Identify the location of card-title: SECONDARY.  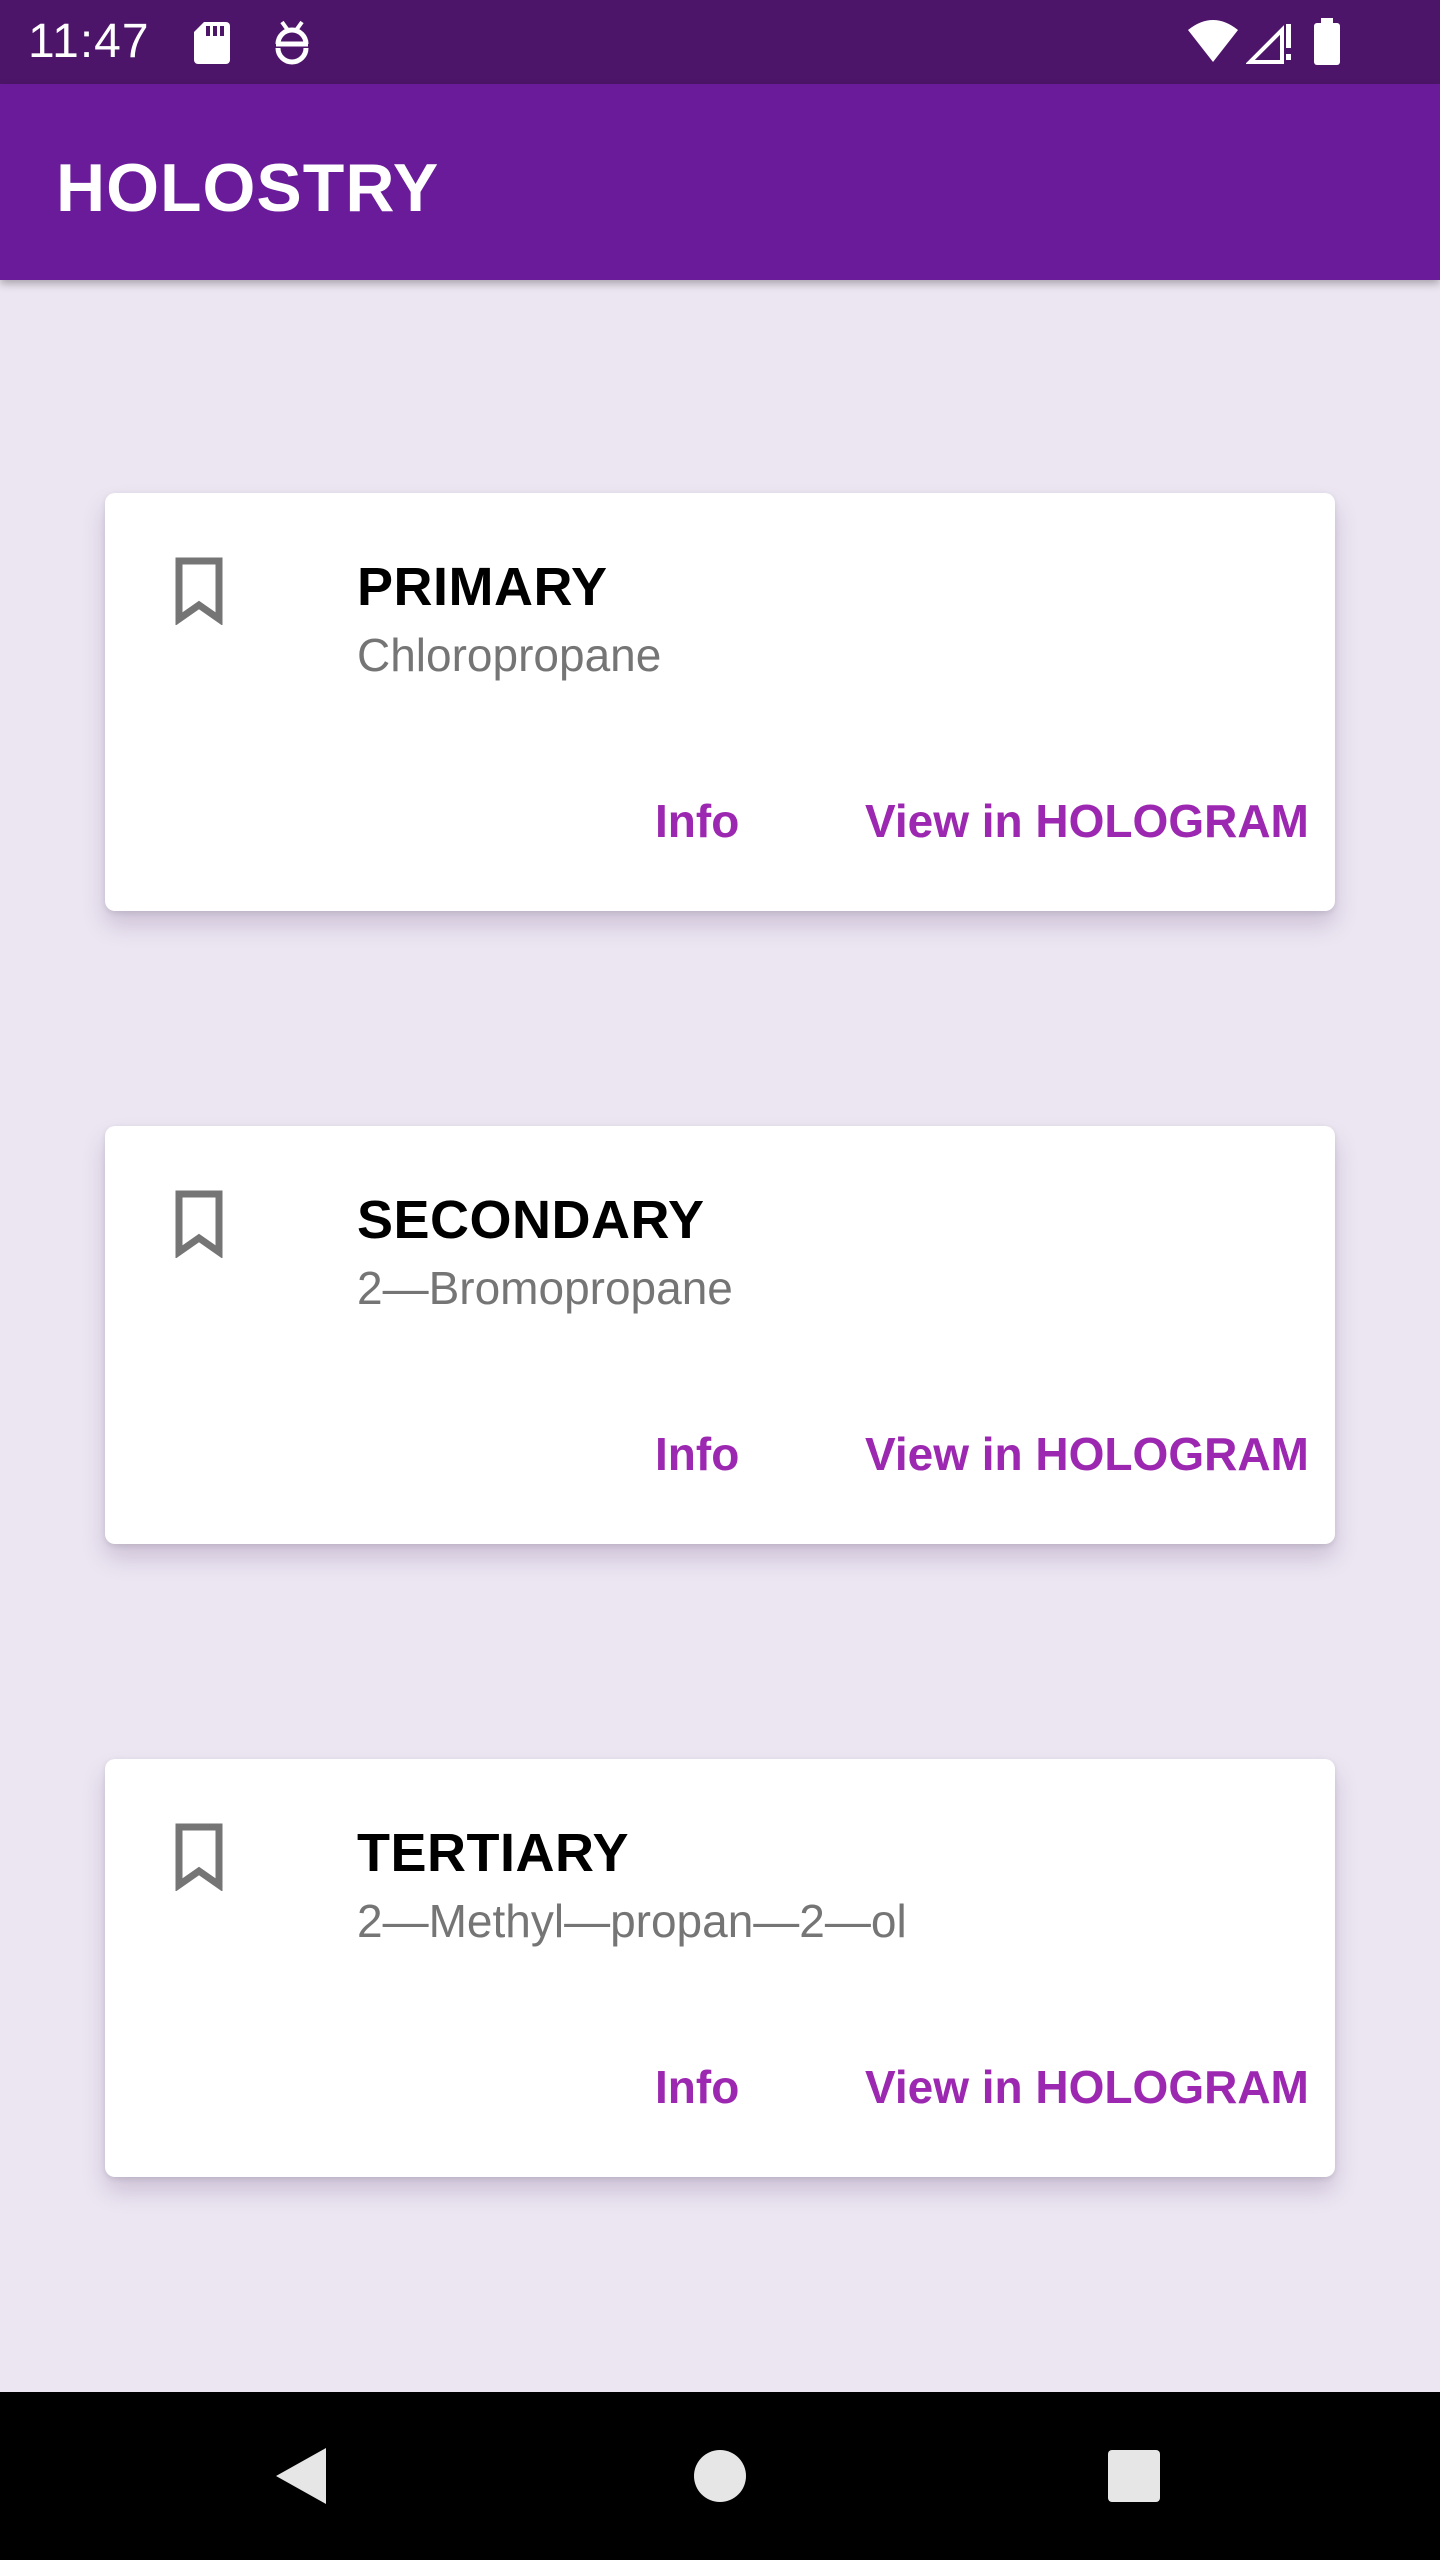
(531, 1220).